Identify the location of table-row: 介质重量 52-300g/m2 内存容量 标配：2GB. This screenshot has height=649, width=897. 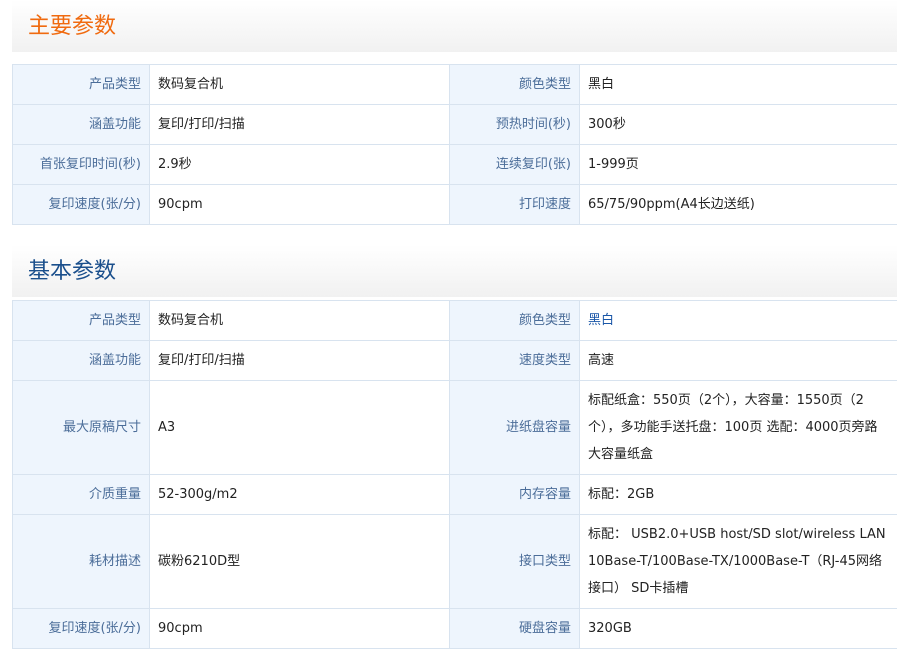
(455, 495).